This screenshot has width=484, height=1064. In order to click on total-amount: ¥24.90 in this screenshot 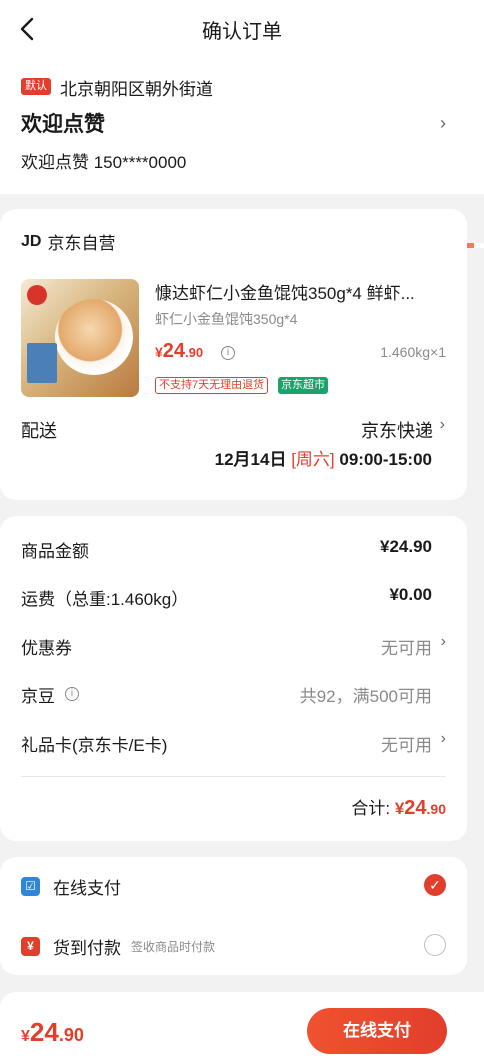, I will do `click(420, 808)`.